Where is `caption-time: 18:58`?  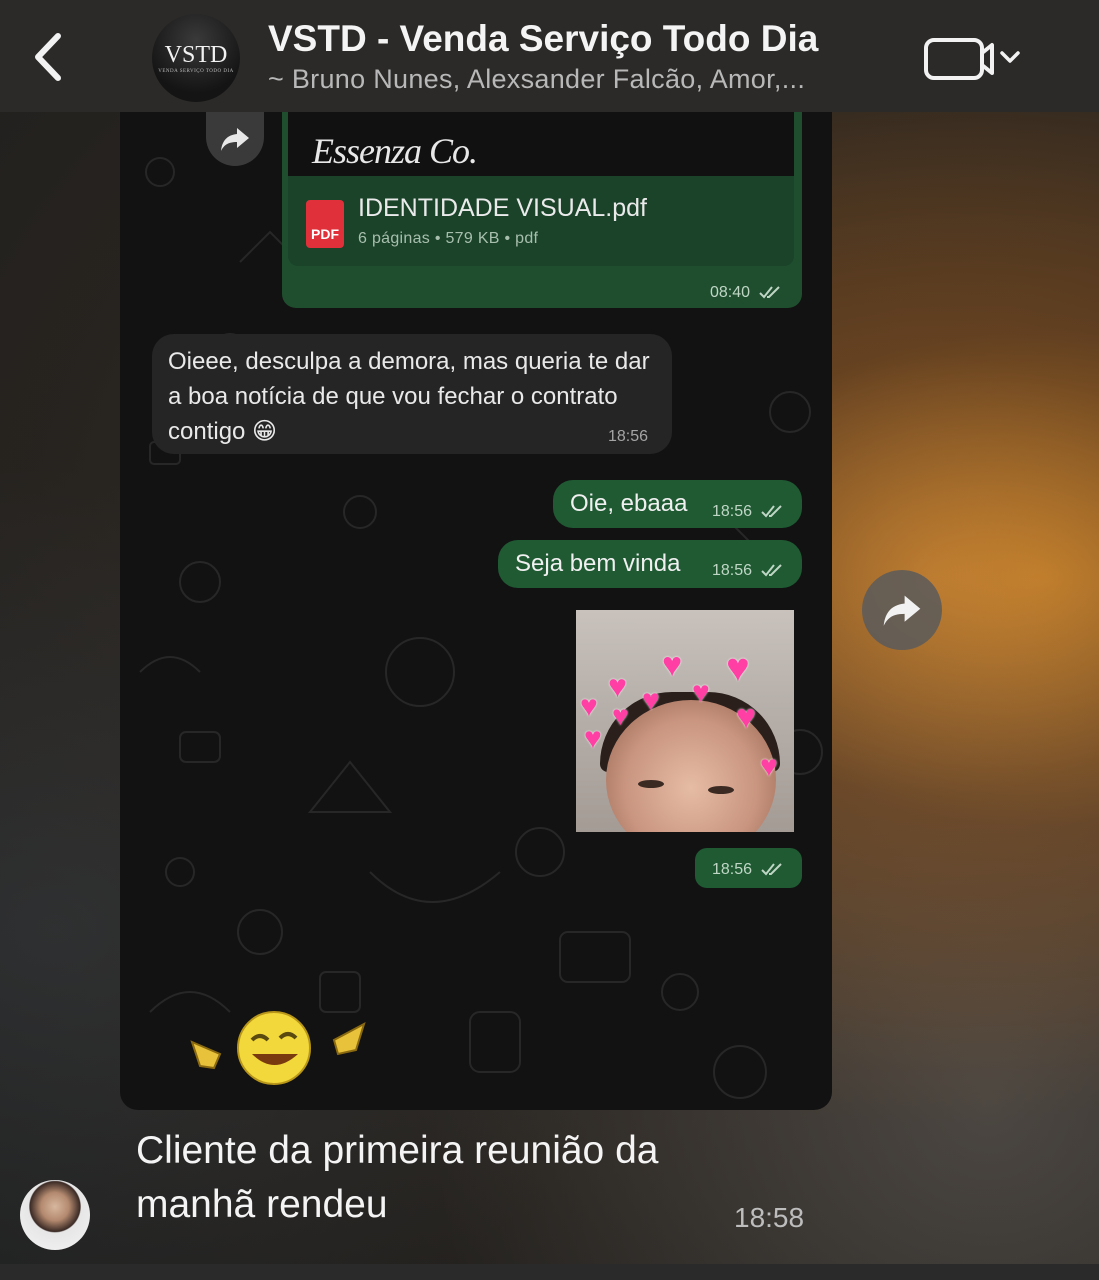 caption-time: 18:58 is located at coordinates (769, 1217).